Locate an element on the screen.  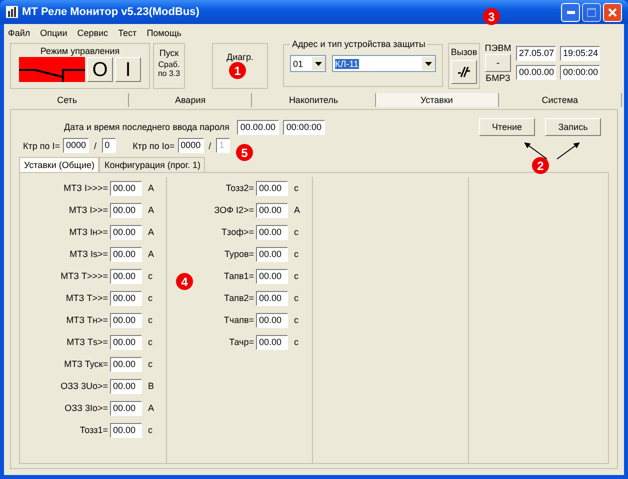
maximize-button is located at coordinates (591, 12).